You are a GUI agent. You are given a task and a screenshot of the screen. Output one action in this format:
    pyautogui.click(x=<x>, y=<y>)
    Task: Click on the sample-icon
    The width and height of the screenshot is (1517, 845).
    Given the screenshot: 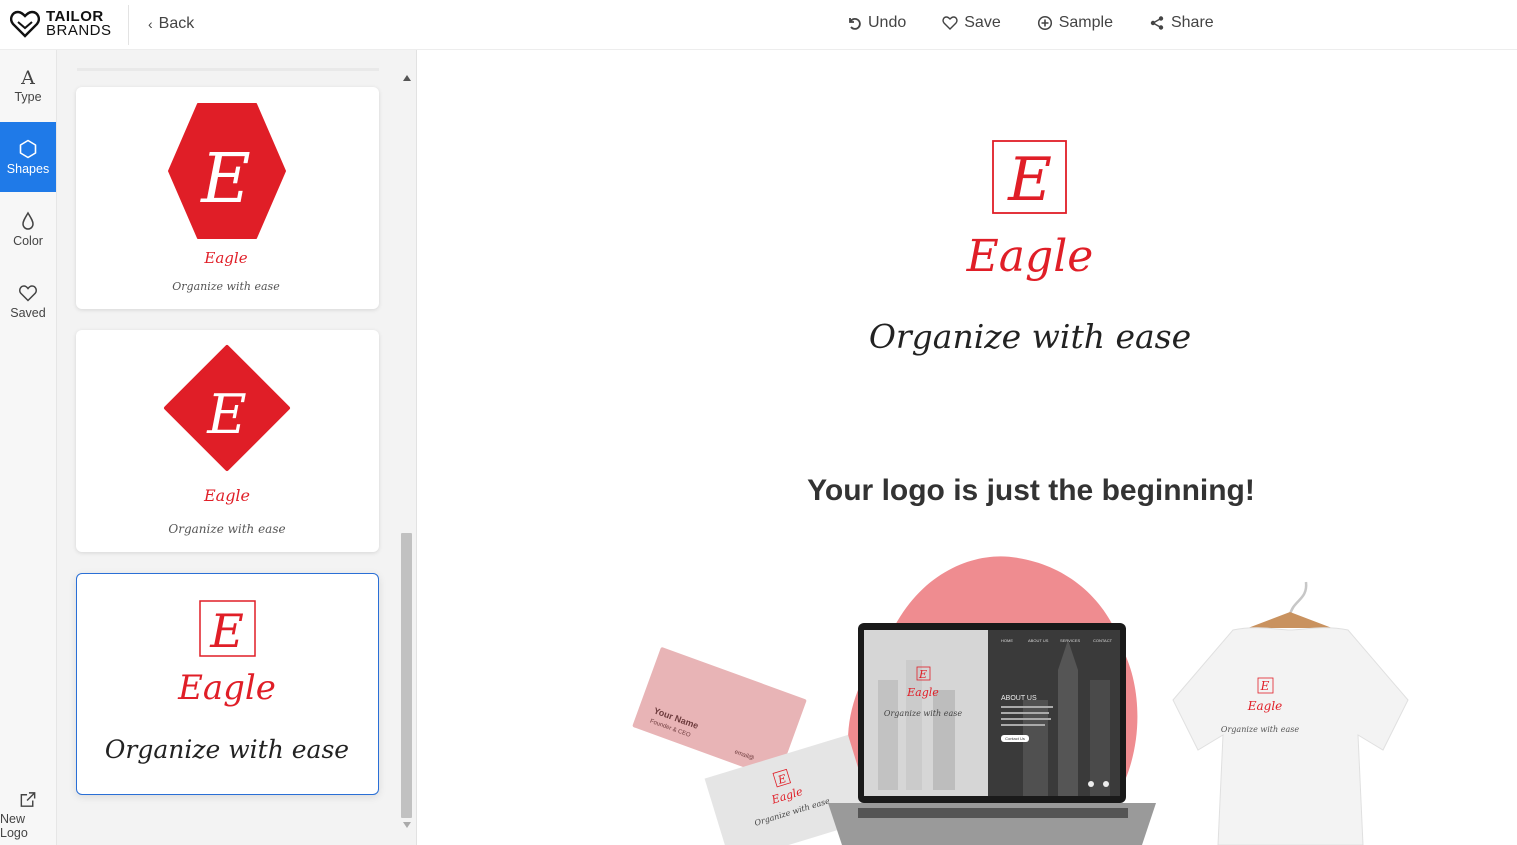 What is the action you would take?
    pyautogui.click(x=1044, y=23)
    